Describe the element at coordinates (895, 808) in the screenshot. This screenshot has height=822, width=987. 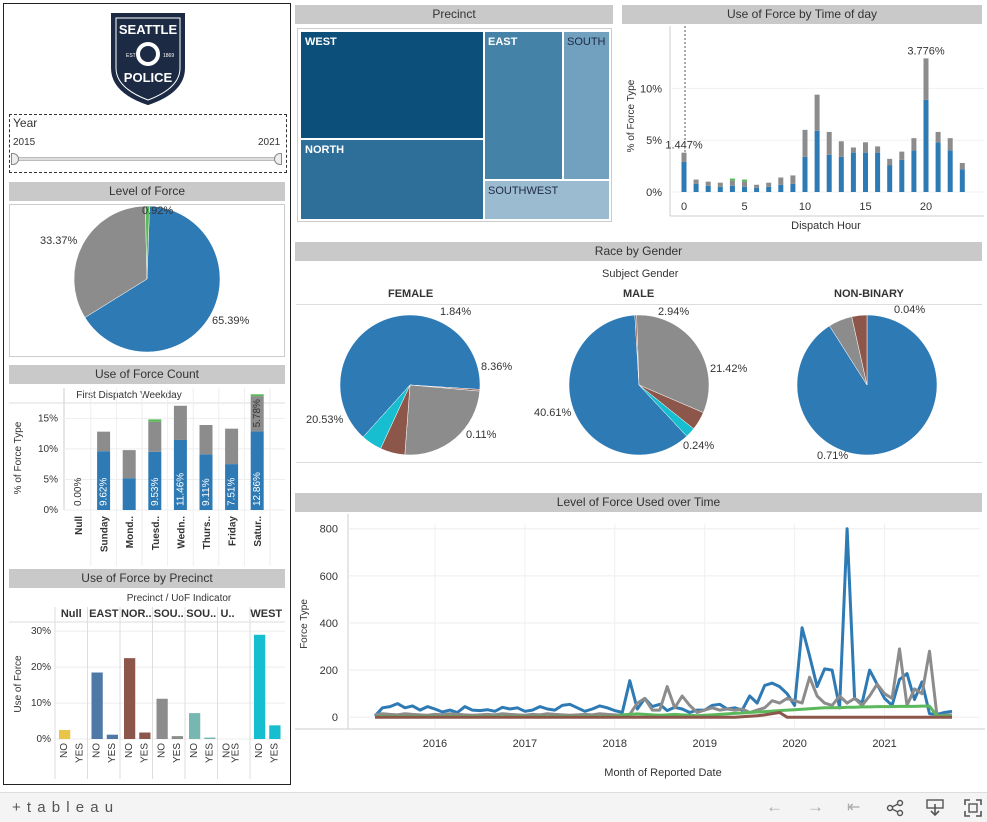
I see `share-icon` at that location.